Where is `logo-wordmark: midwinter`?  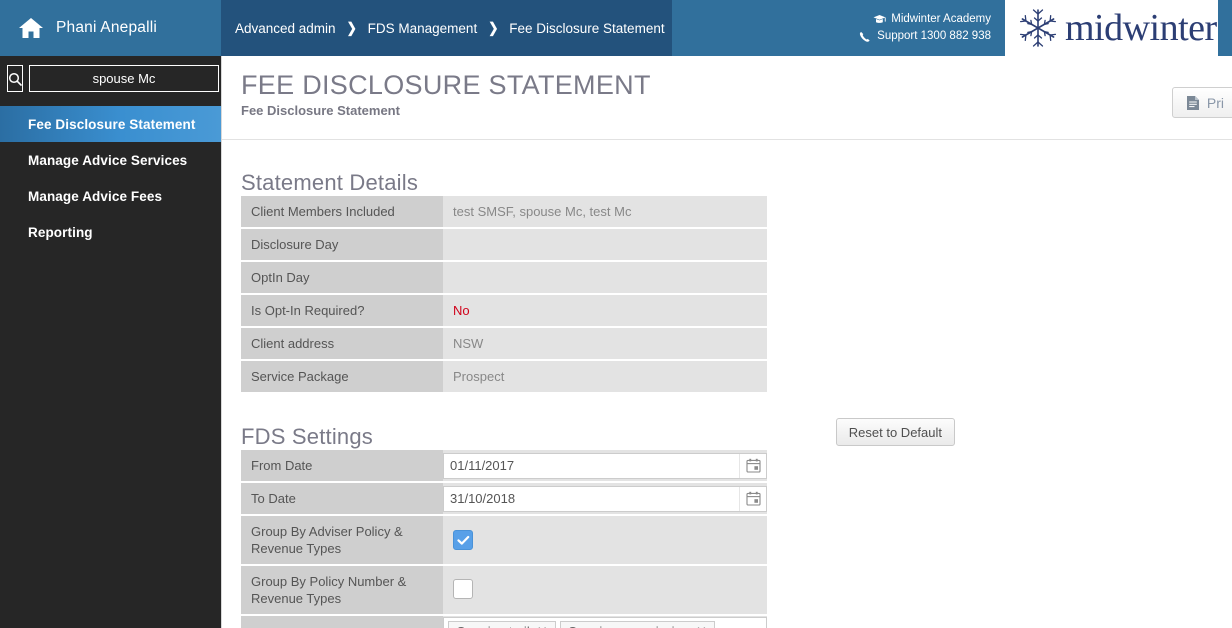
logo-wordmark: midwinter is located at coordinates (1141, 28).